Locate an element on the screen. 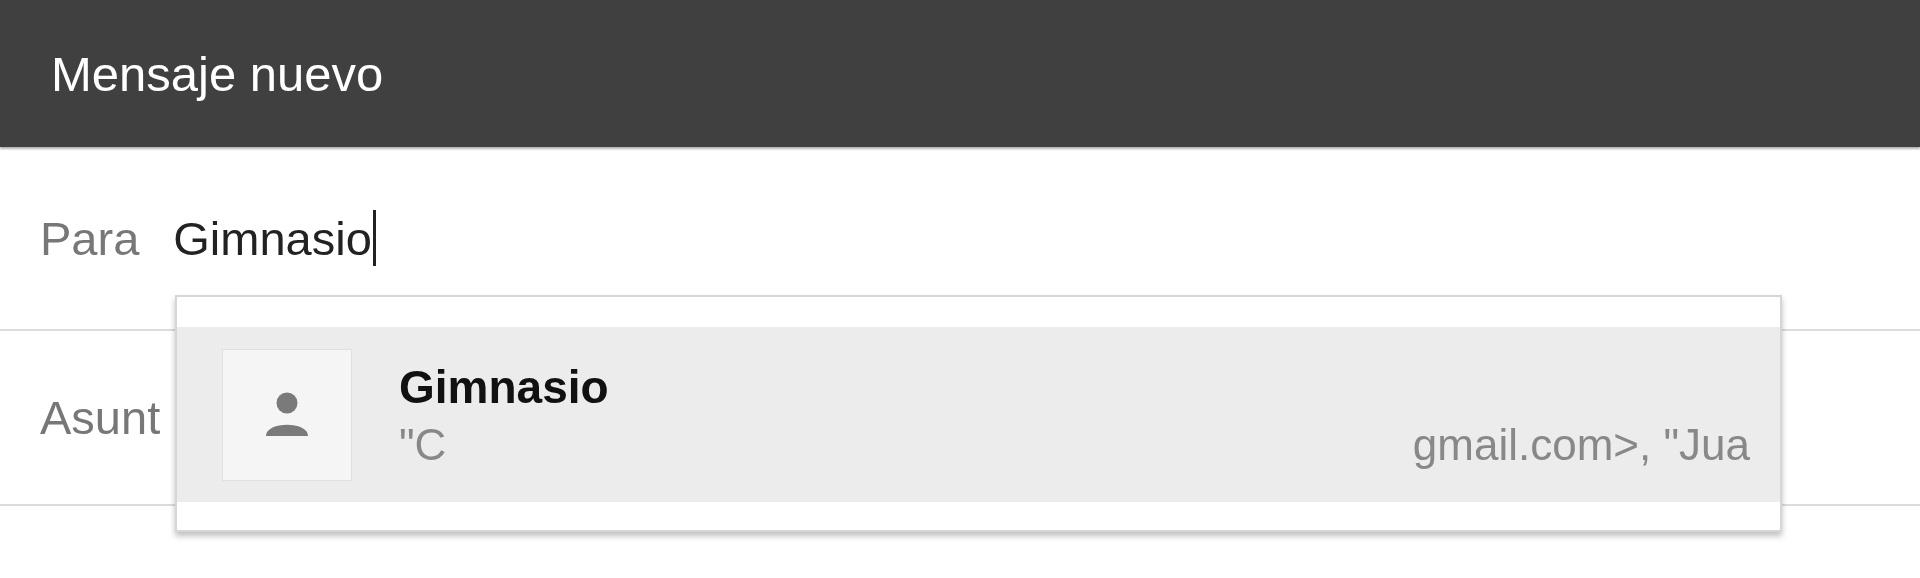 This screenshot has width=1920, height=578. contact-detail: gmail.com>, "Jua is located at coordinates (1581, 444).